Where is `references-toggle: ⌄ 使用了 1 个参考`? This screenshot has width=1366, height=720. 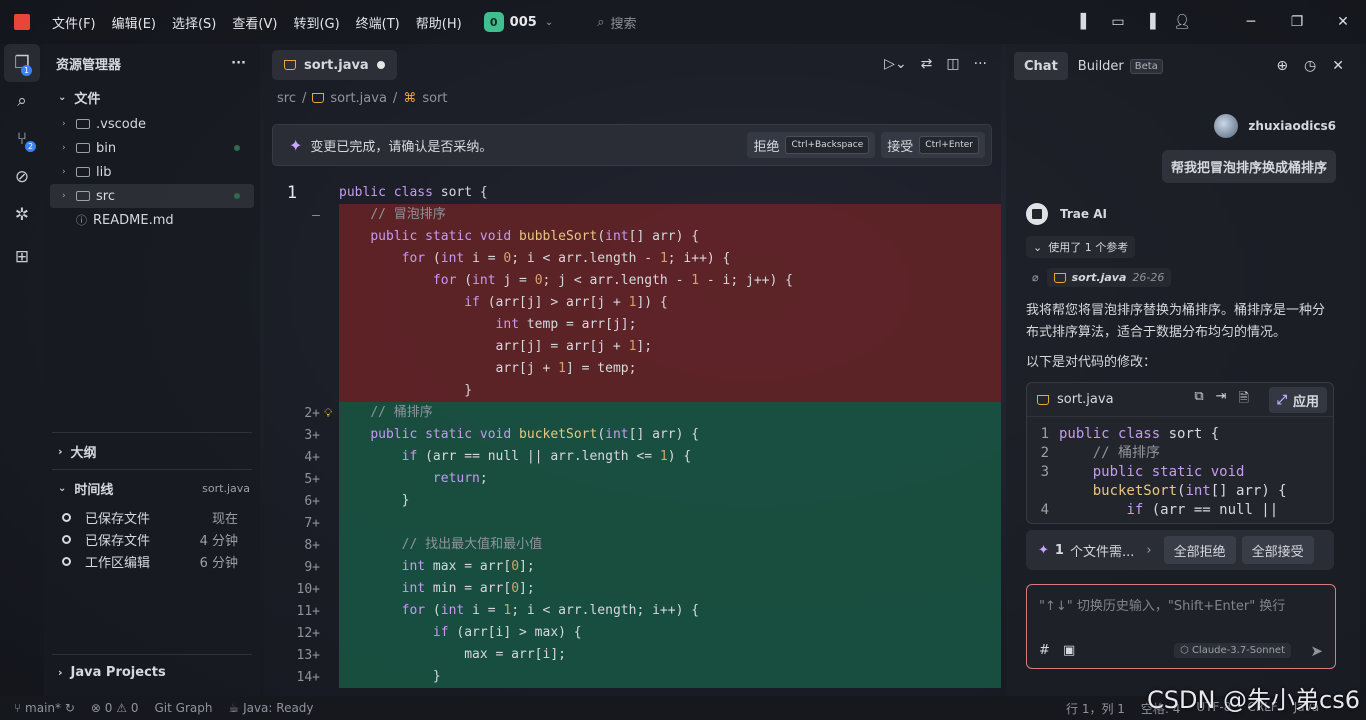
references-toggle: ⌄ 使用了 1 个参考 is located at coordinates (1081, 247).